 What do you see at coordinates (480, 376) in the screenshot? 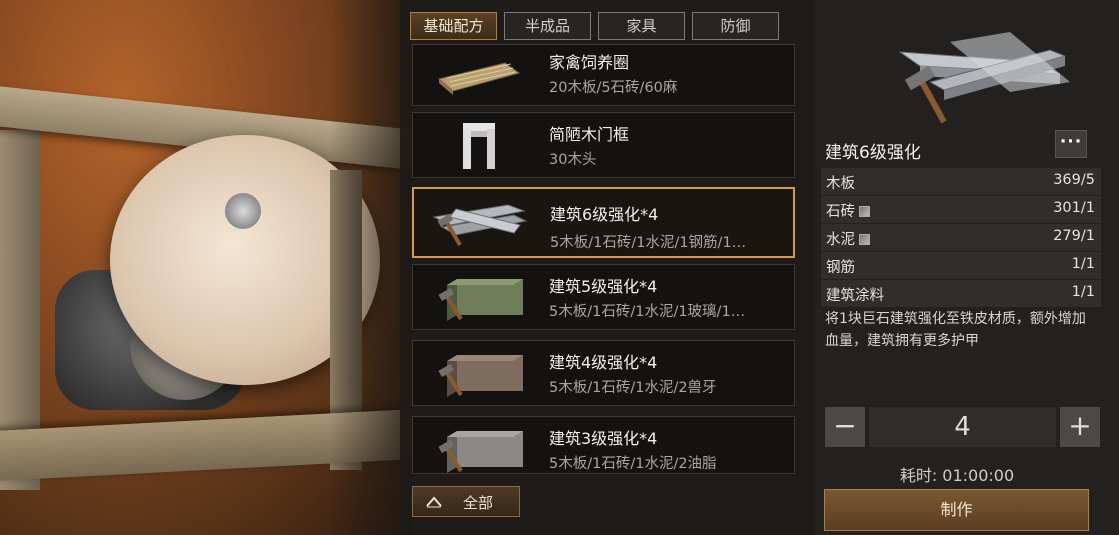
I see `brown-block-icon` at bounding box center [480, 376].